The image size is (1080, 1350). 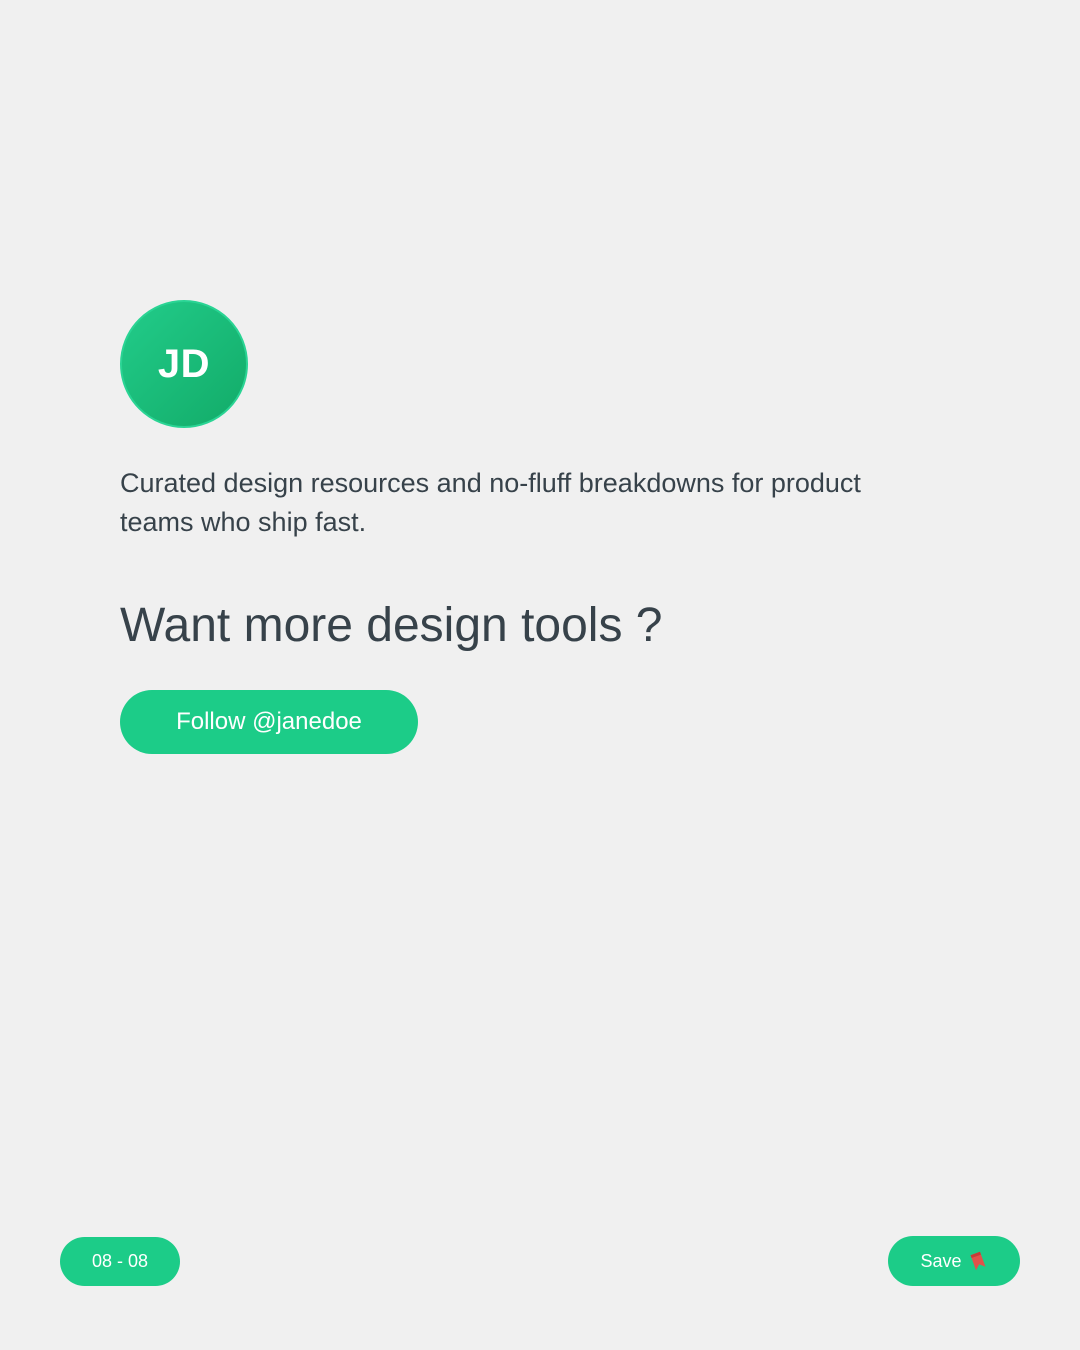 What do you see at coordinates (391, 625) in the screenshot?
I see `cta-heading: Want more design tools ?` at bounding box center [391, 625].